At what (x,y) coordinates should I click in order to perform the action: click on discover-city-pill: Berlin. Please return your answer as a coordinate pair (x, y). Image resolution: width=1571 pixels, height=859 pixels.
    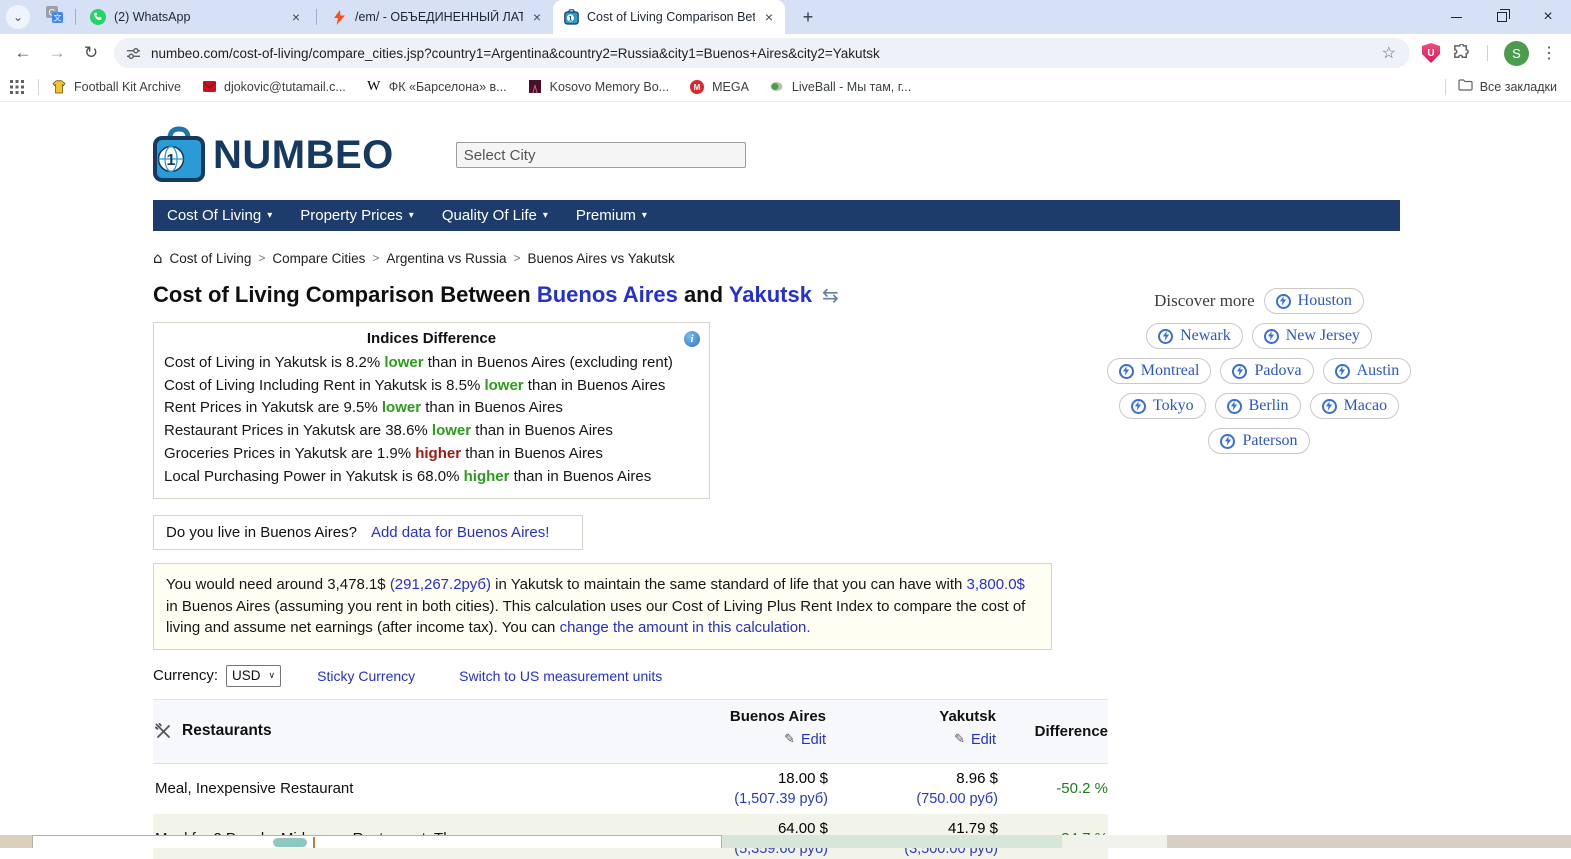
    Looking at the image, I should click on (1257, 406).